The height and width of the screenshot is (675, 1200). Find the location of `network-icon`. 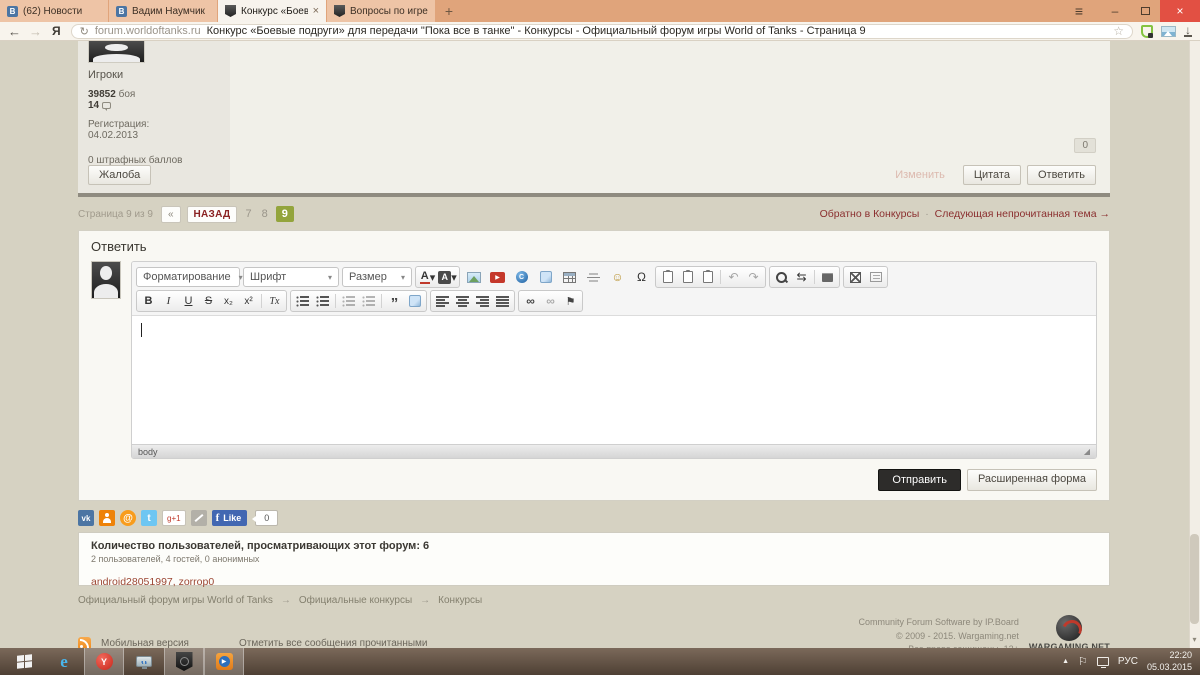

network-icon is located at coordinates (1102, 662).